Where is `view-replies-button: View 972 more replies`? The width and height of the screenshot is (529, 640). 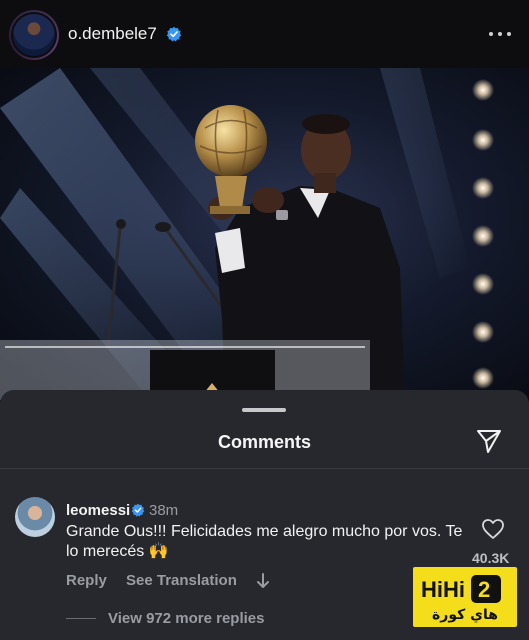
view-replies-button: View 972 more replies is located at coordinates (186, 618).